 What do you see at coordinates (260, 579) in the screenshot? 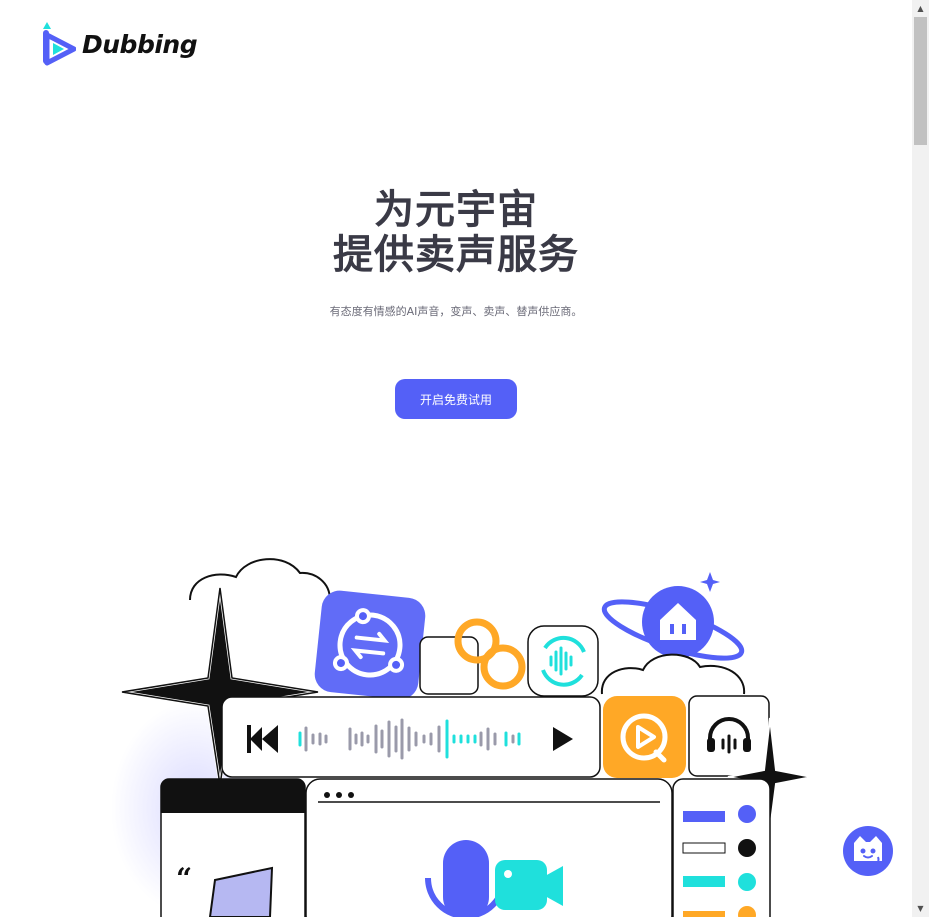
I see `cloud-left` at bounding box center [260, 579].